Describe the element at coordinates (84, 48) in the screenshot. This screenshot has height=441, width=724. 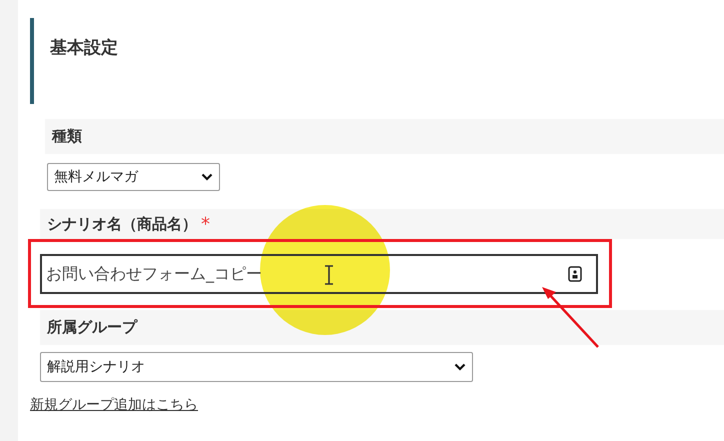
I see `section-title: 基本設定` at that location.